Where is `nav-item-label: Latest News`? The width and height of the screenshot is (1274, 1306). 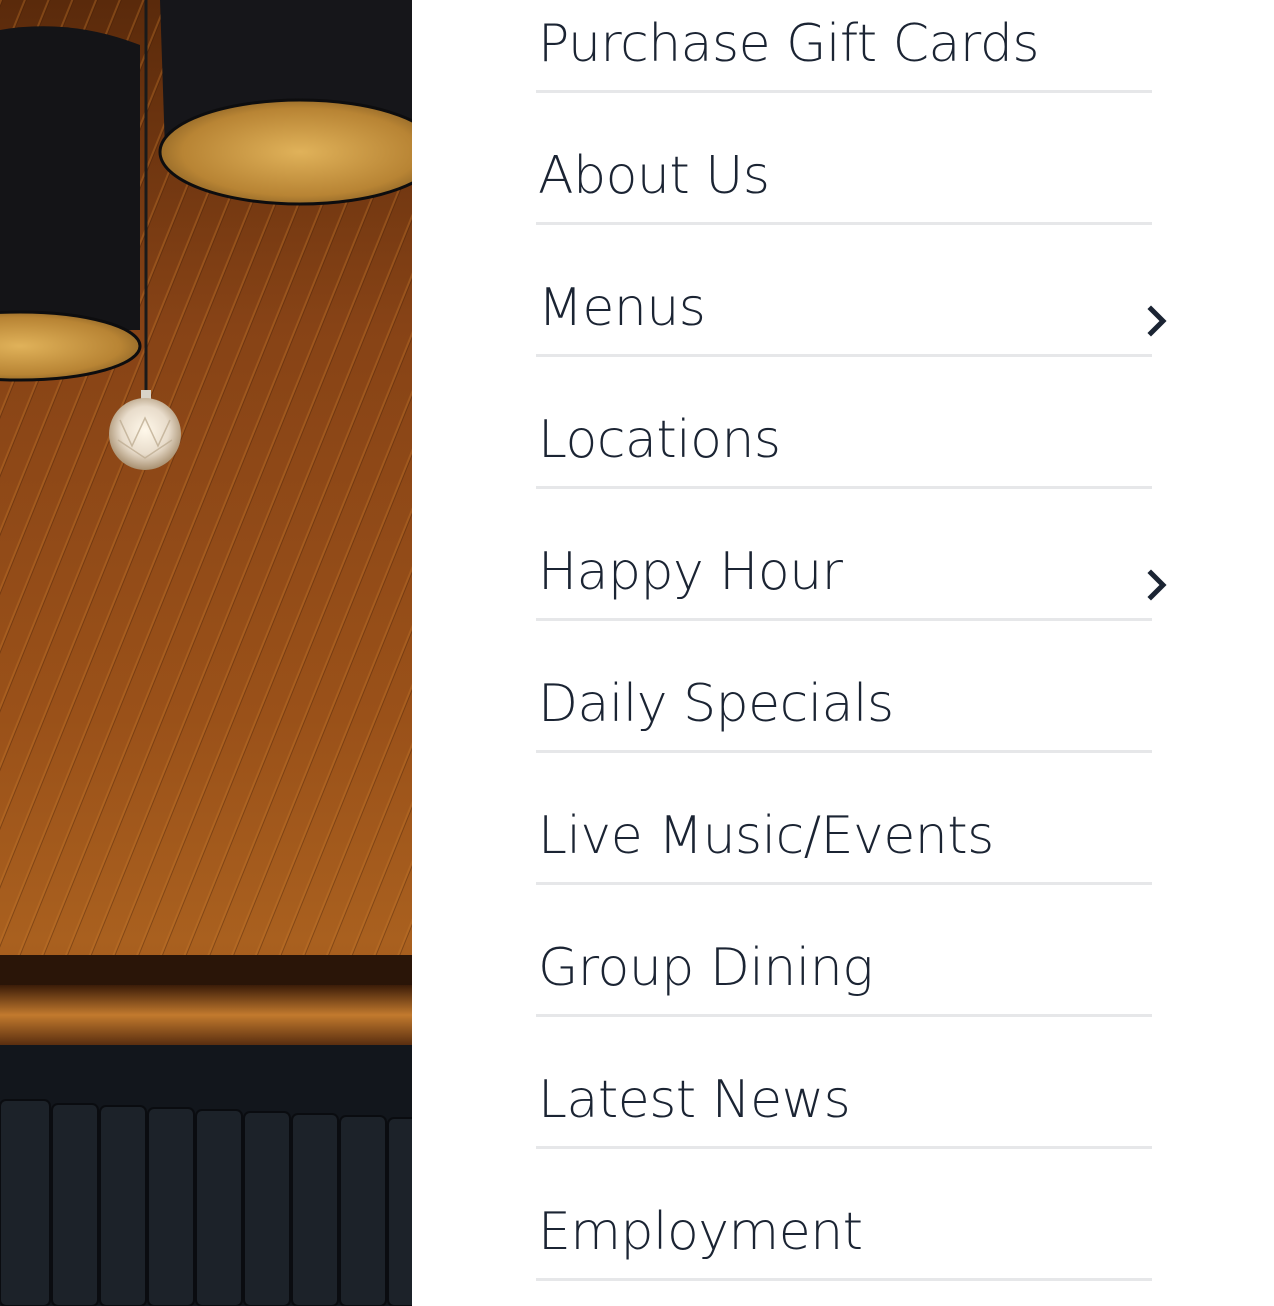 nav-item-label: Latest News is located at coordinates (694, 1100).